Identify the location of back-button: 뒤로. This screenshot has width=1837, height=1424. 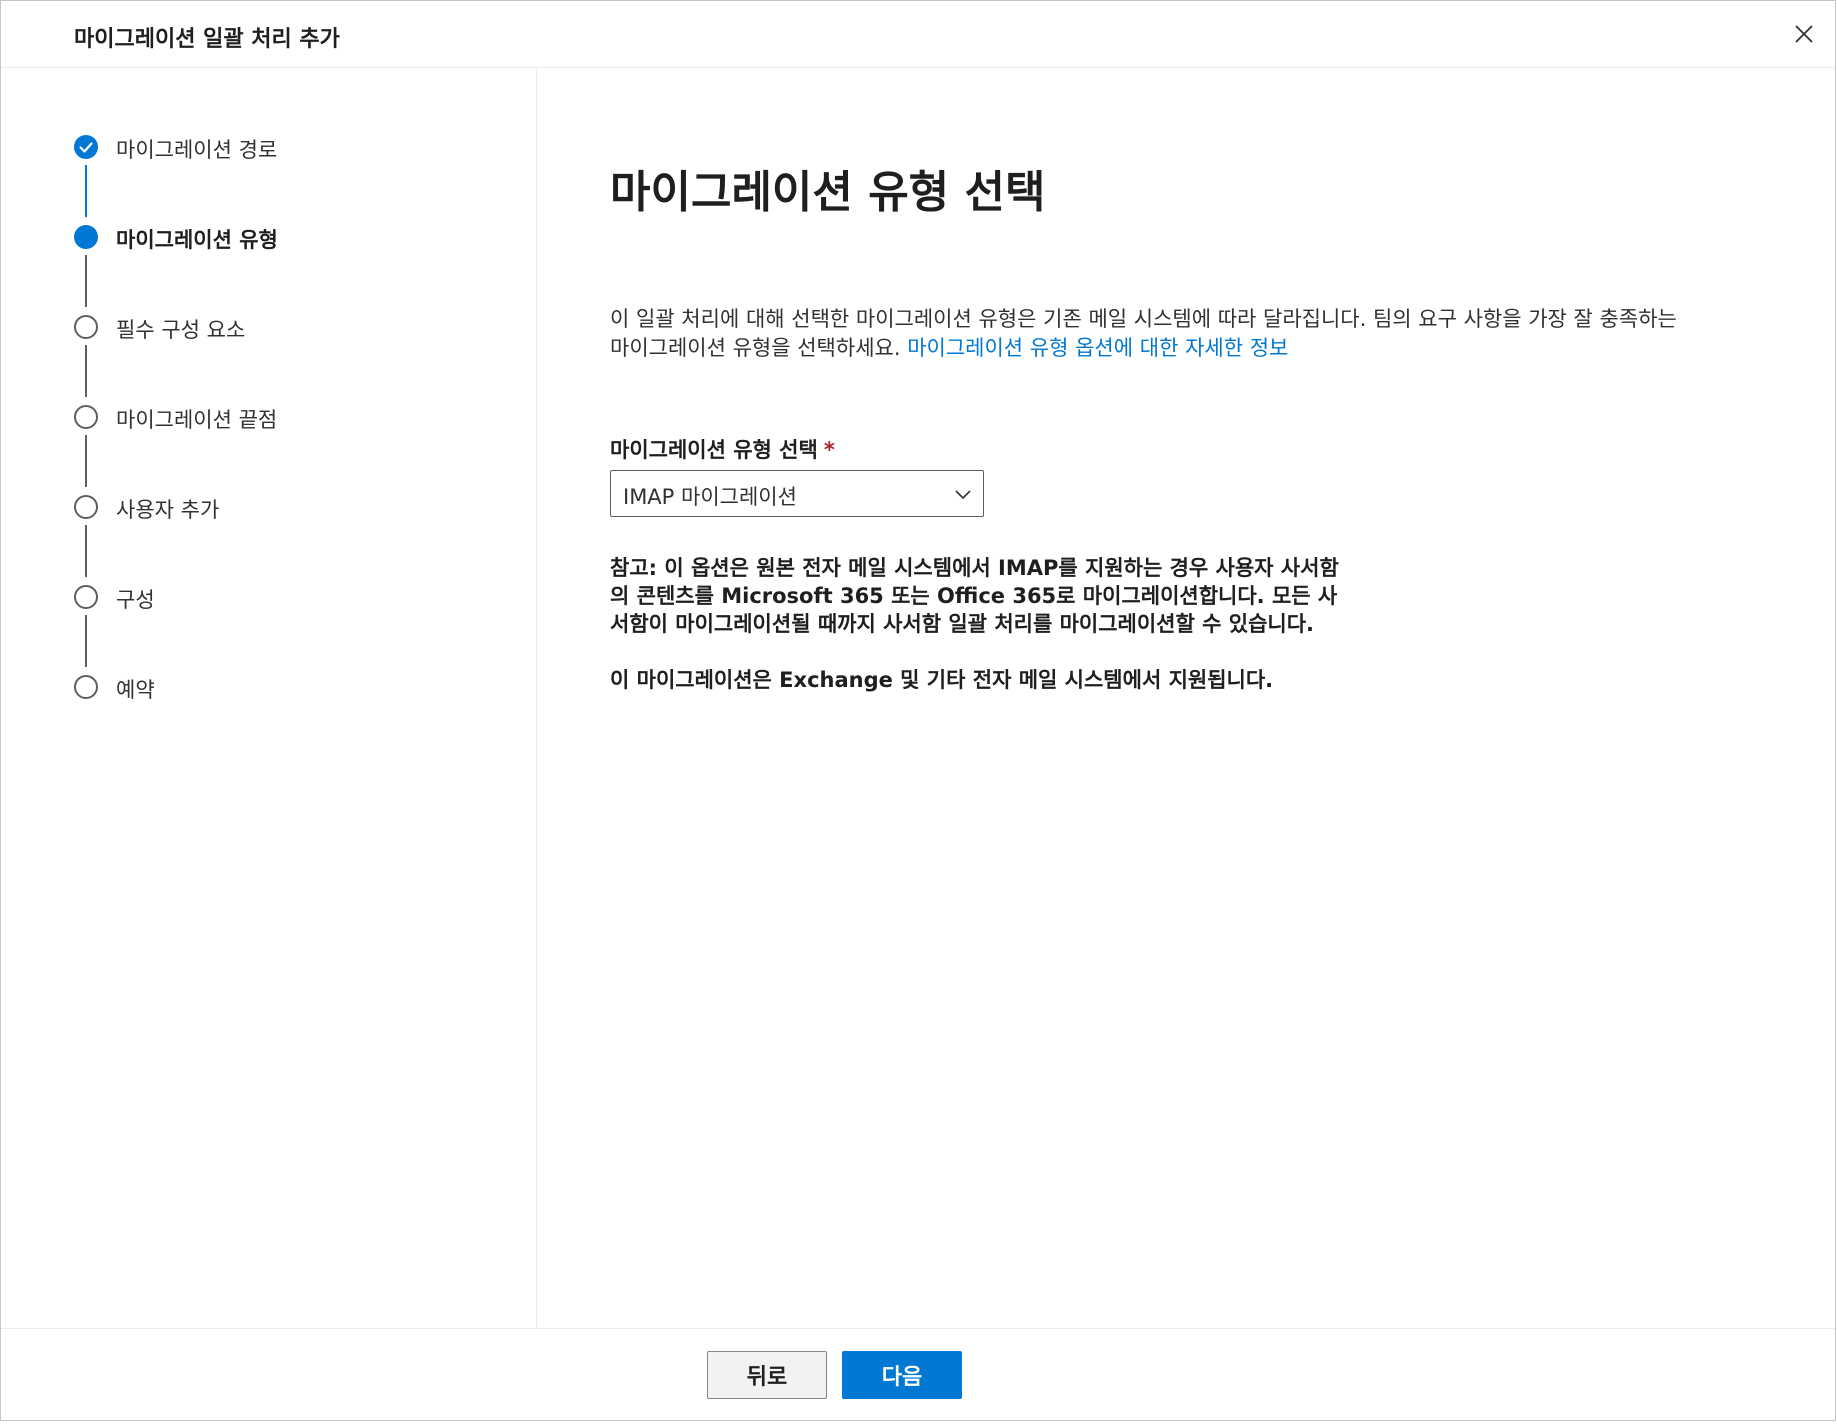
(767, 1375).